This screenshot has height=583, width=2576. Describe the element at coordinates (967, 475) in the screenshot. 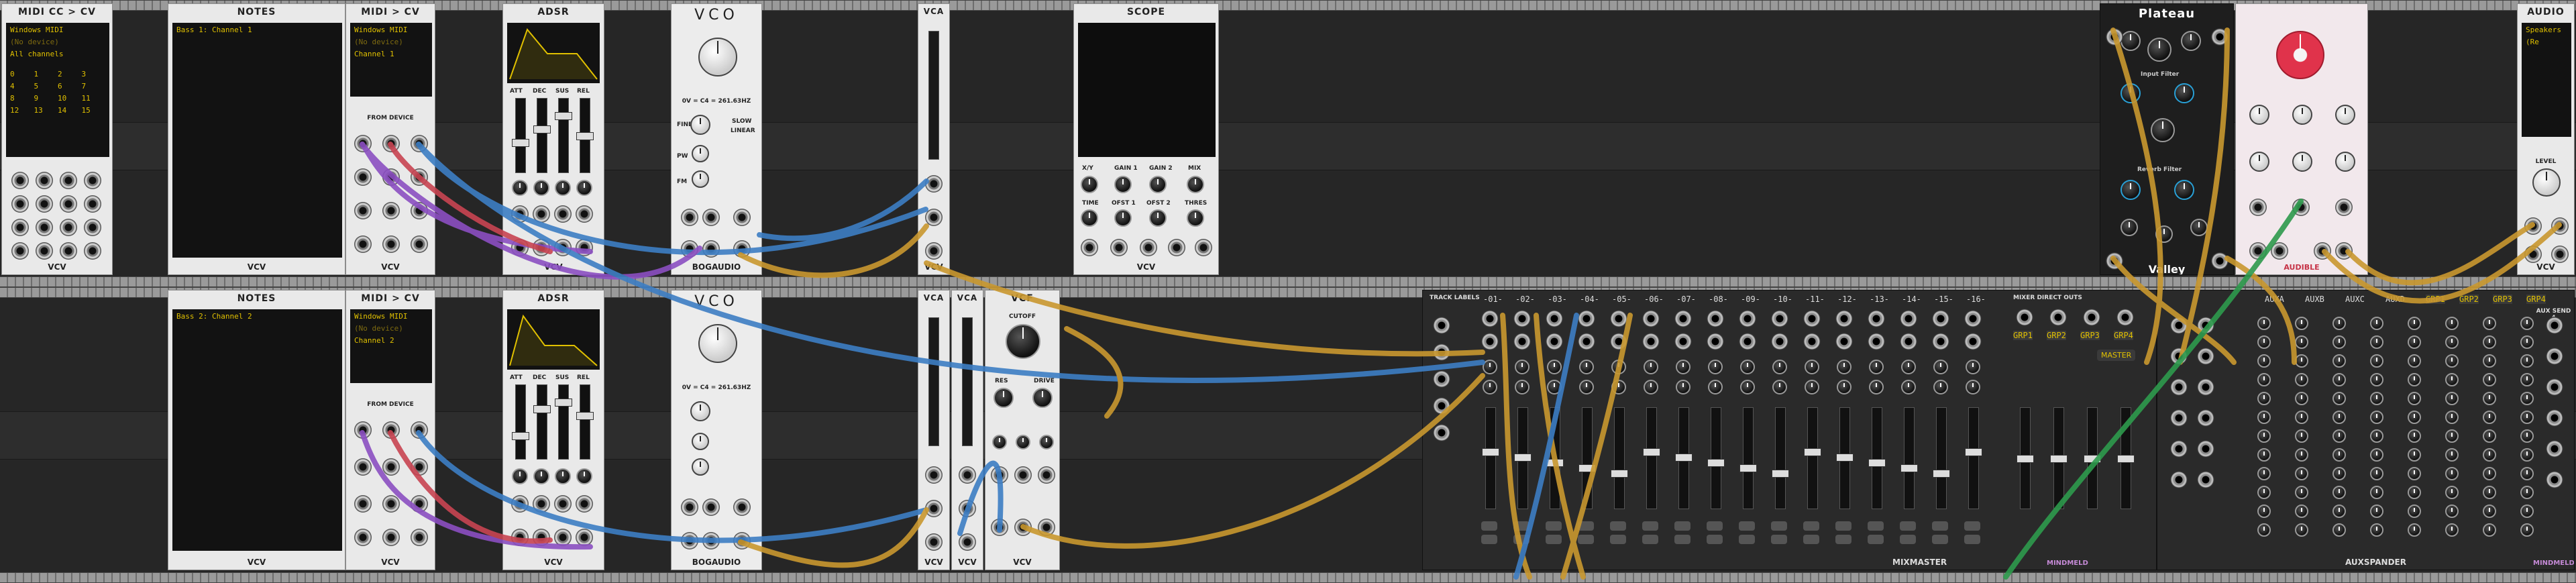

I see `cv-input-jack` at that location.